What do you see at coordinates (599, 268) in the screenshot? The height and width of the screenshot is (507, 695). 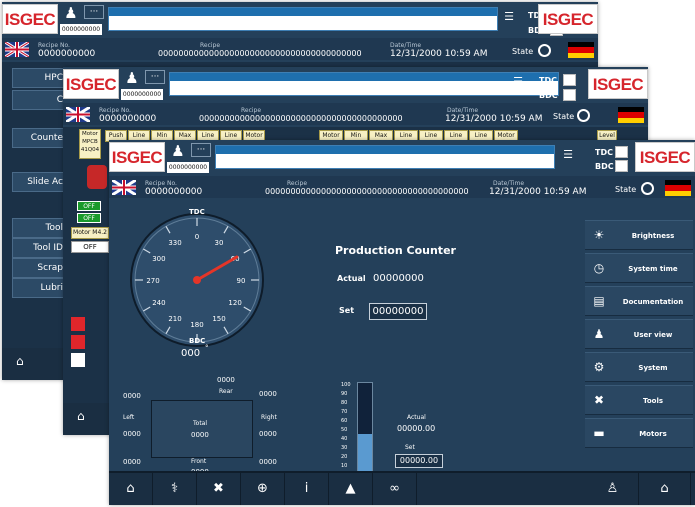 I see `clock-icon: ◷` at bounding box center [599, 268].